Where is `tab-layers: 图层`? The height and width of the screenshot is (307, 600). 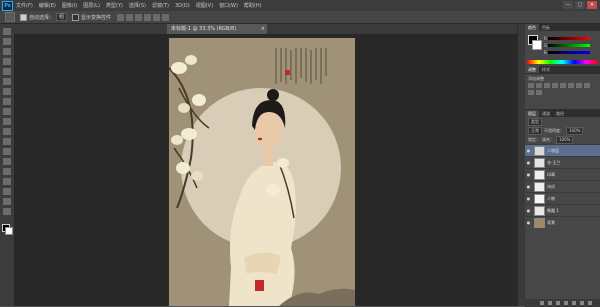
tab-layers: 图层 is located at coordinates (532, 113).